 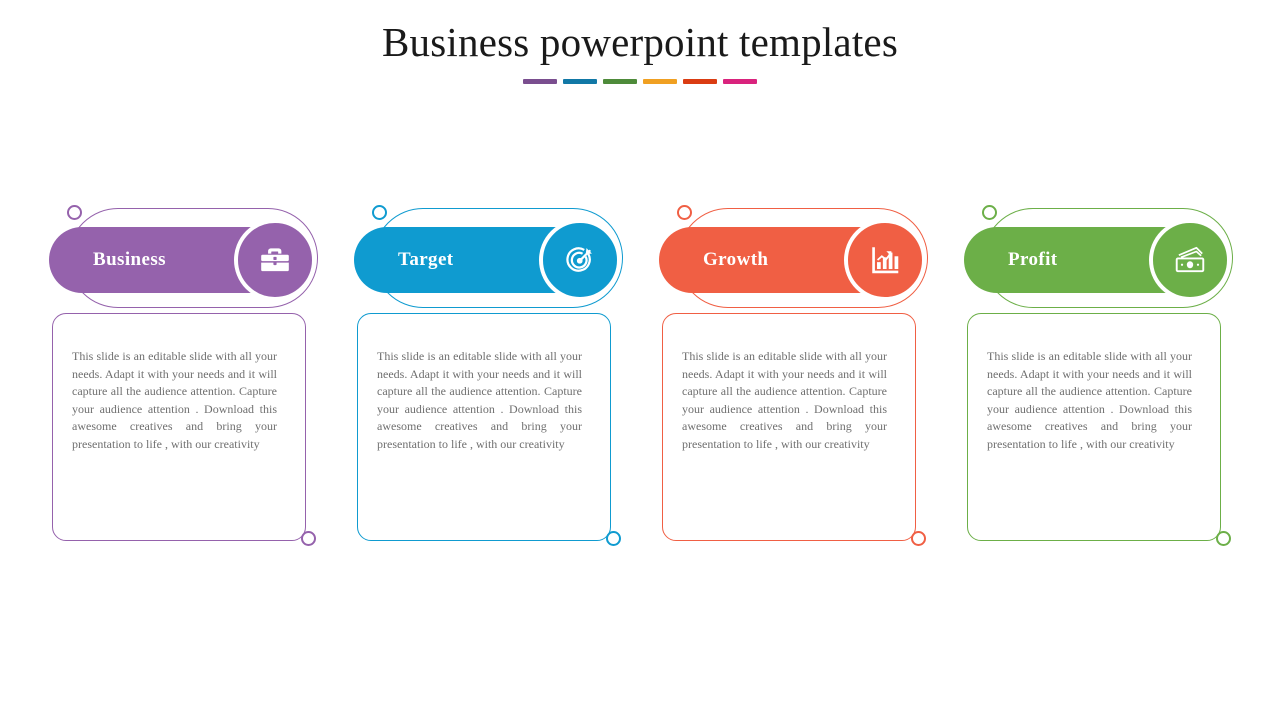 I want to click on card-header-pill: Business, so click(x=182, y=260).